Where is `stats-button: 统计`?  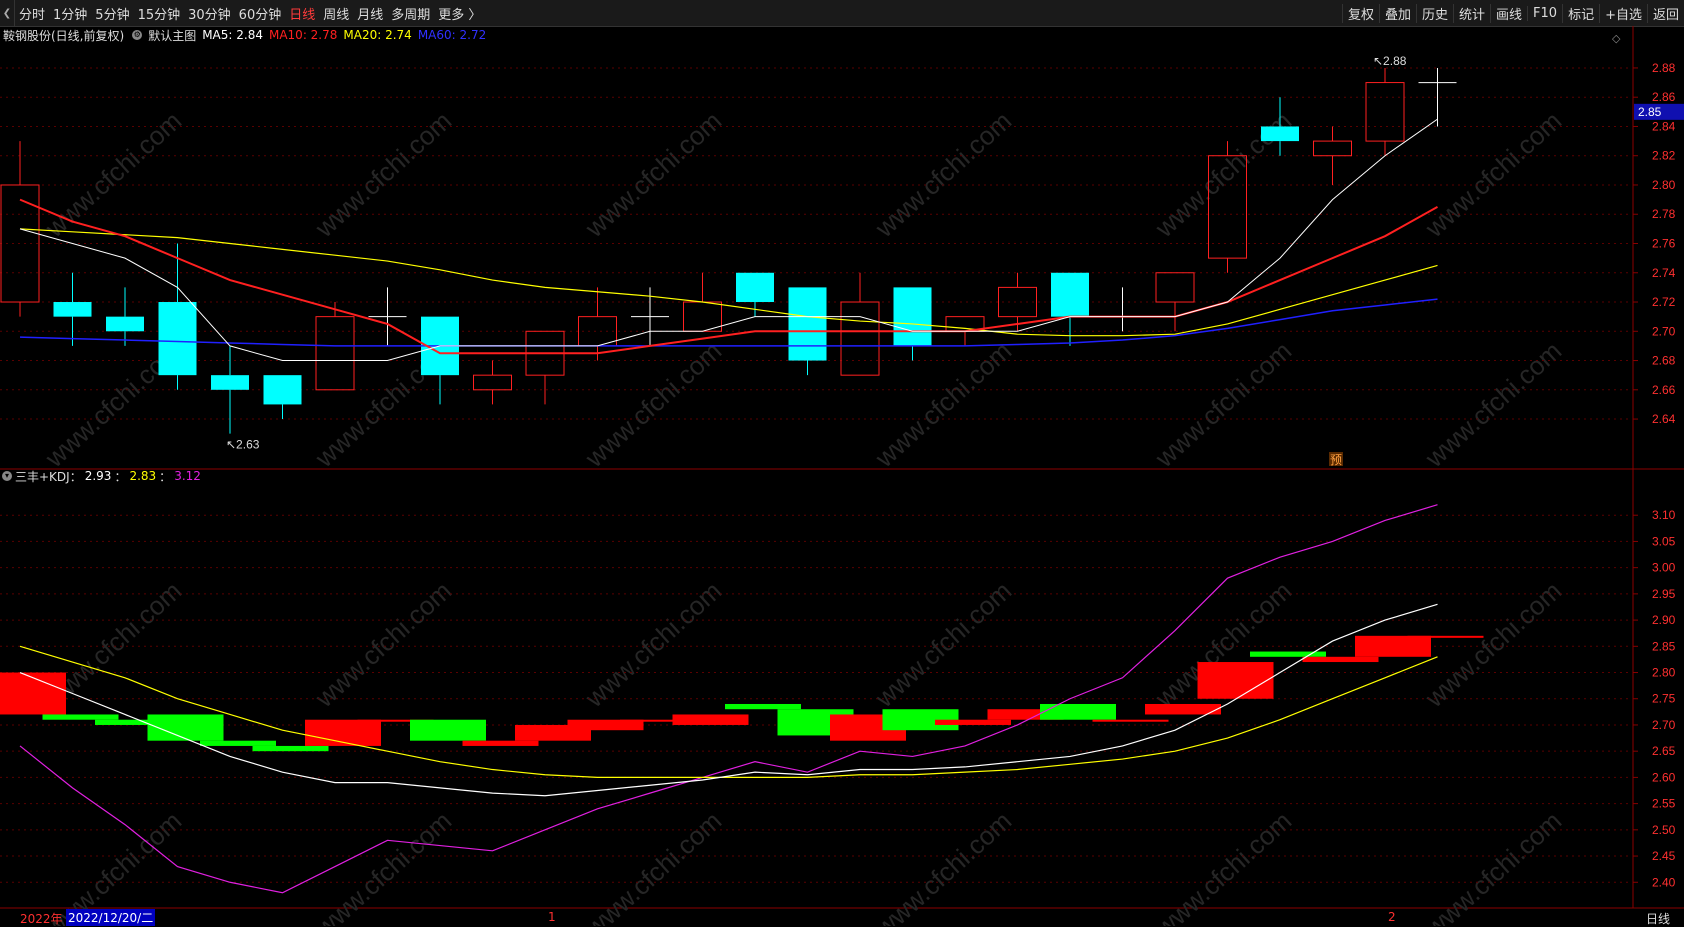 stats-button: 统计 is located at coordinates (1471, 13).